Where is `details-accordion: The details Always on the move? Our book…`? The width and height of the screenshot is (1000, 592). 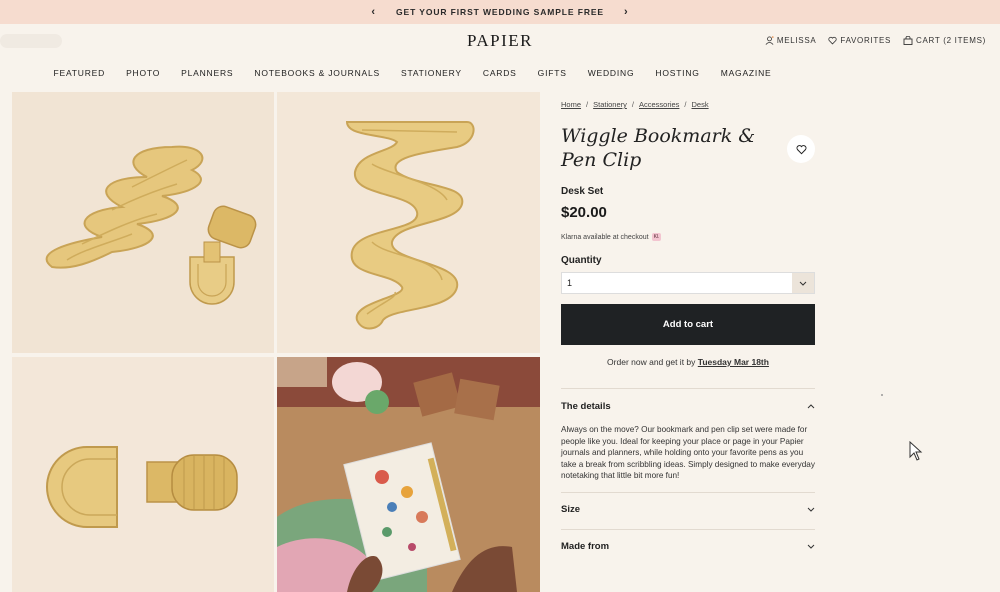 details-accordion: The details Always on the move? Our book… is located at coordinates (688, 440).